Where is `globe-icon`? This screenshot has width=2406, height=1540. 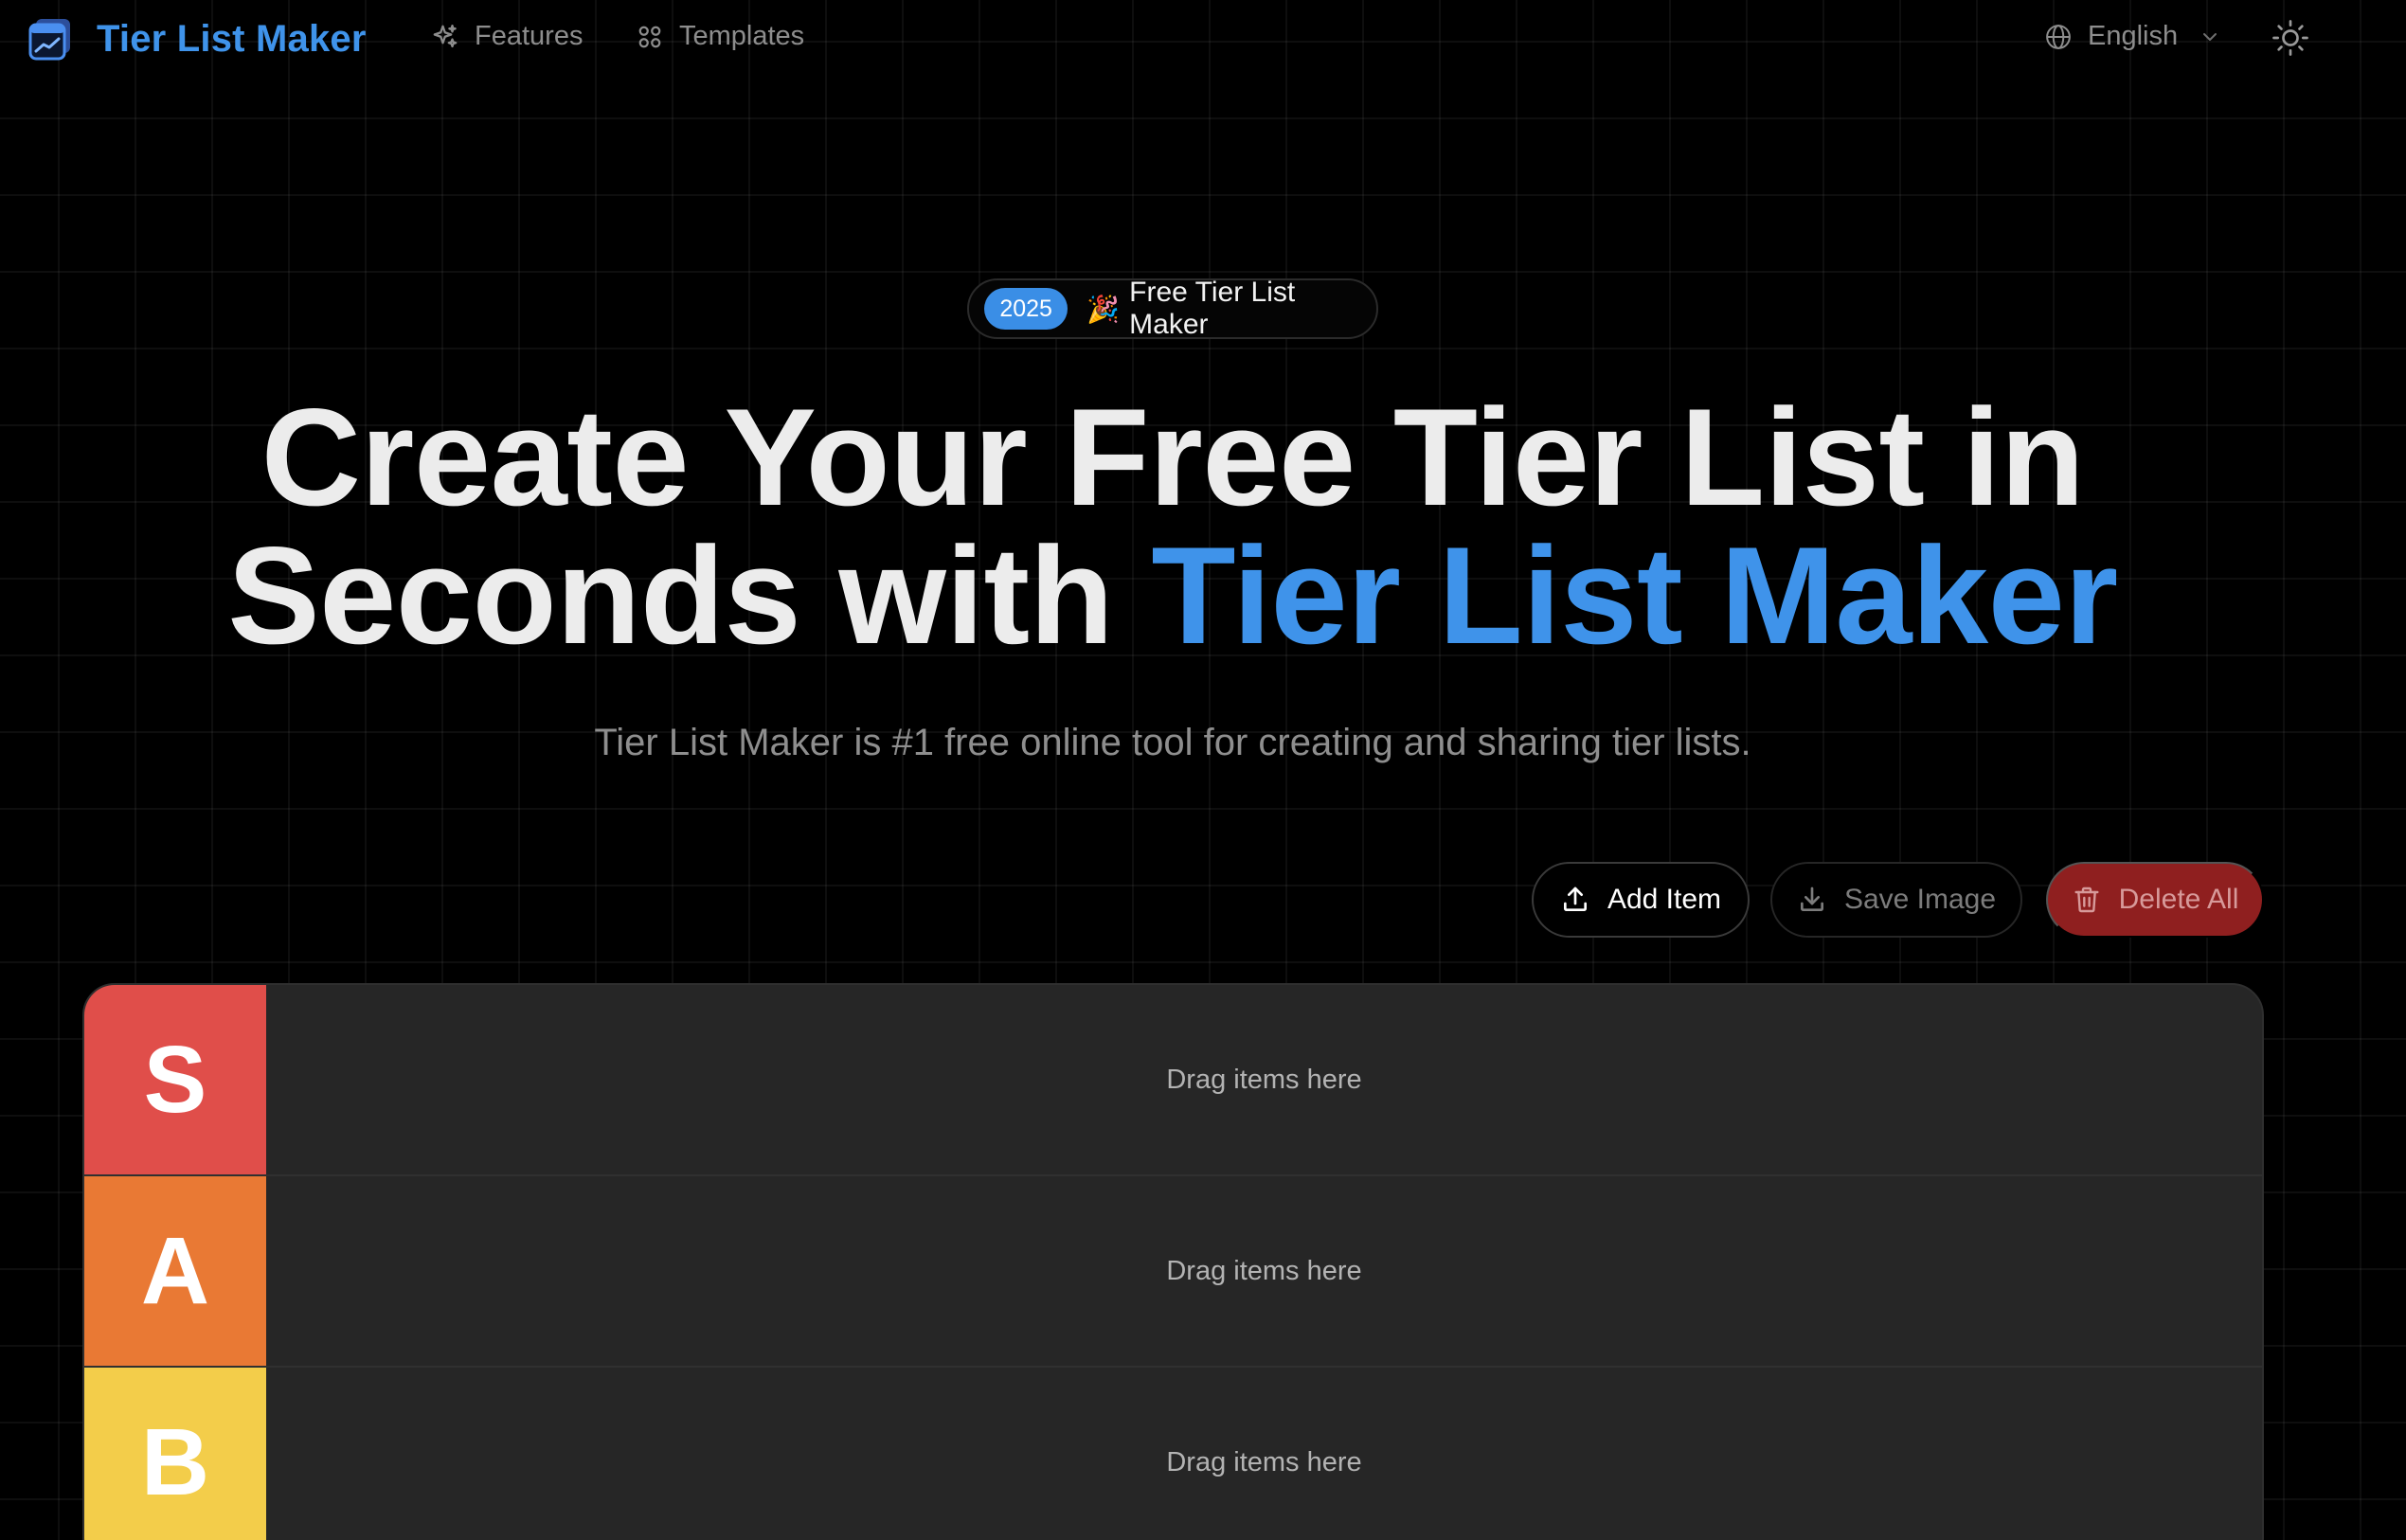 globe-icon is located at coordinates (2059, 36).